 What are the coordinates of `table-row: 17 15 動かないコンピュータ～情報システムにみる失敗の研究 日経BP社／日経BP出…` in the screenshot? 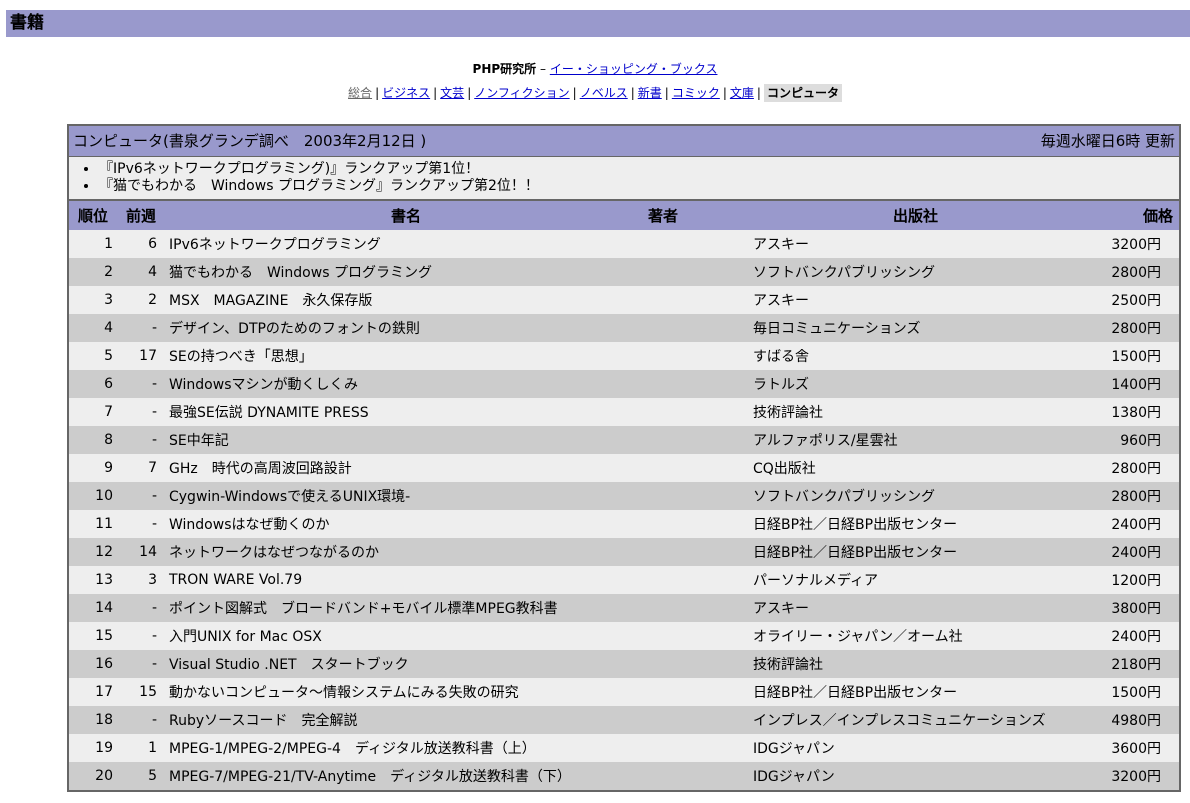 It's located at (624, 692).